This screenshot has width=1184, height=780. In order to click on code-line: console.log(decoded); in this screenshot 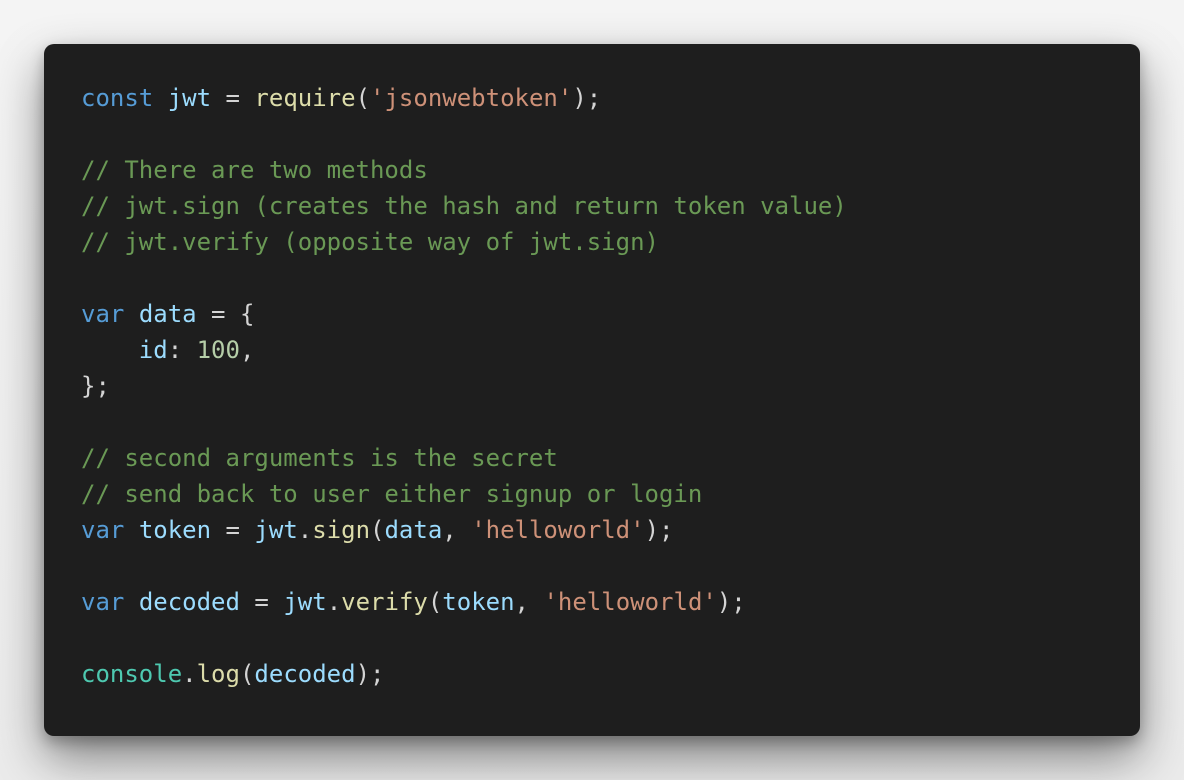, I will do `click(610, 674)`.